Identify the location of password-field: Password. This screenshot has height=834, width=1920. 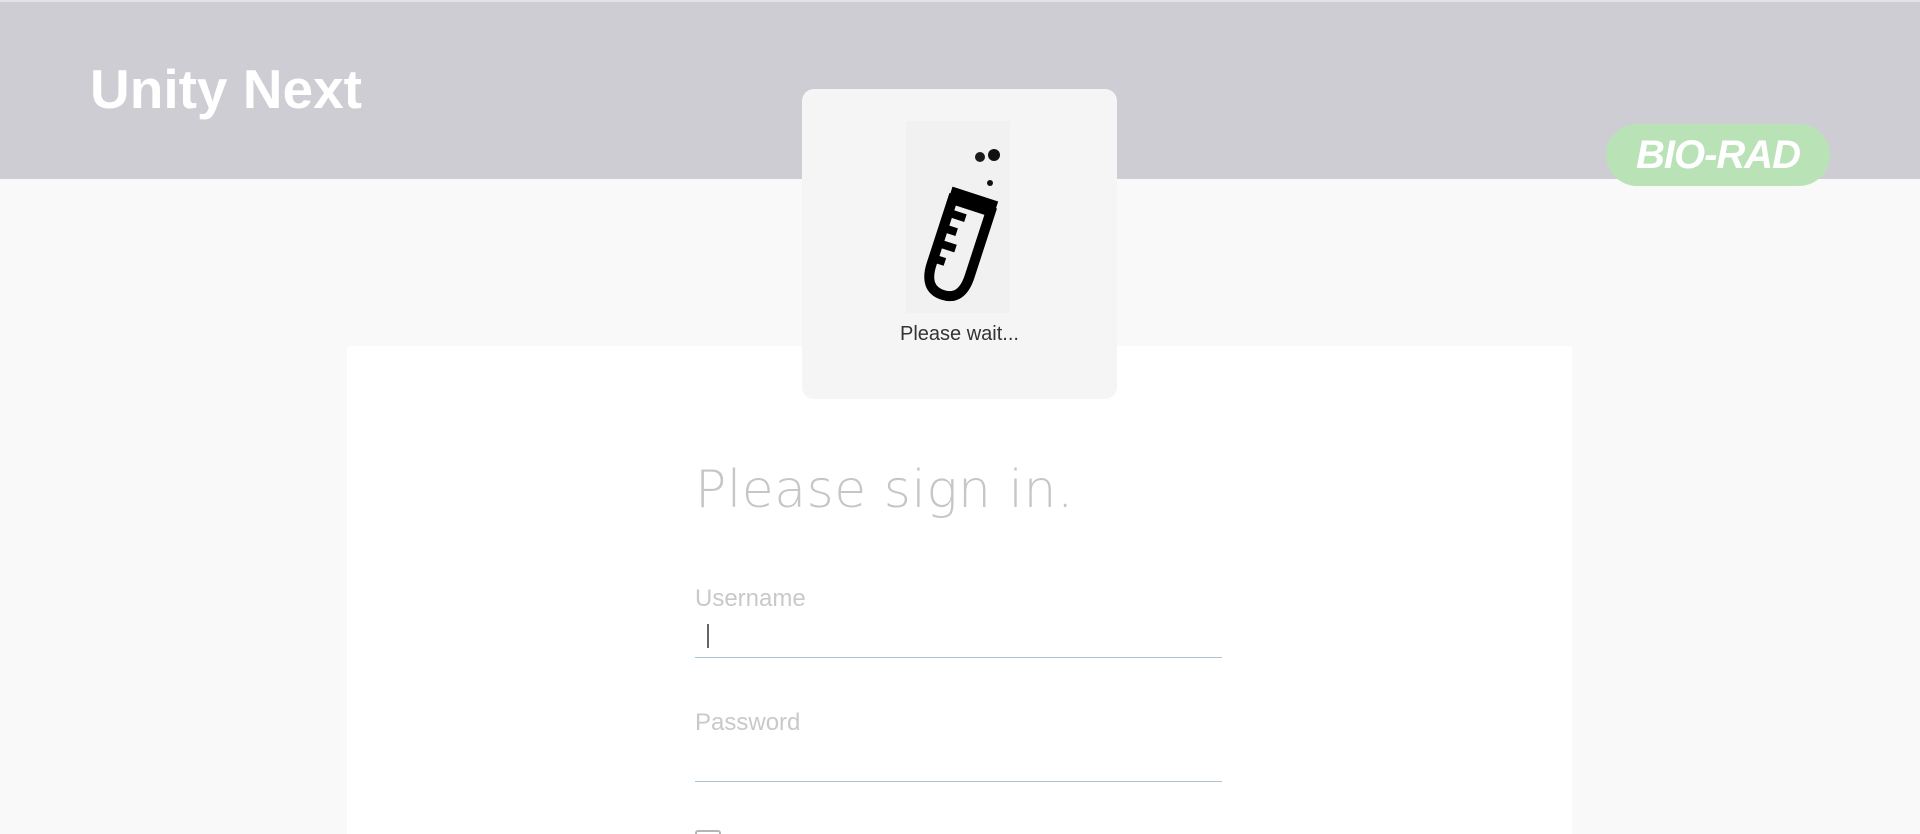
(958, 745).